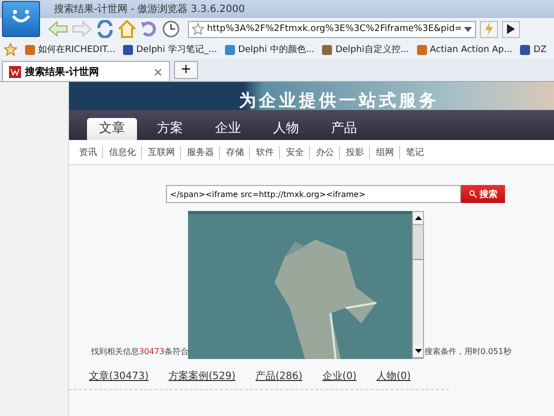  I want to click on scrollbar-thumb, so click(418, 242).